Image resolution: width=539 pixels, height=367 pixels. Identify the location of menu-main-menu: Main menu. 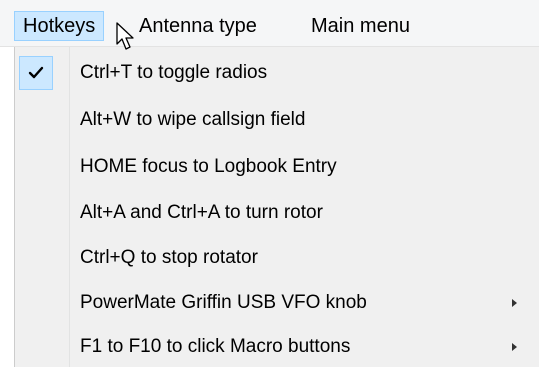
(360, 26).